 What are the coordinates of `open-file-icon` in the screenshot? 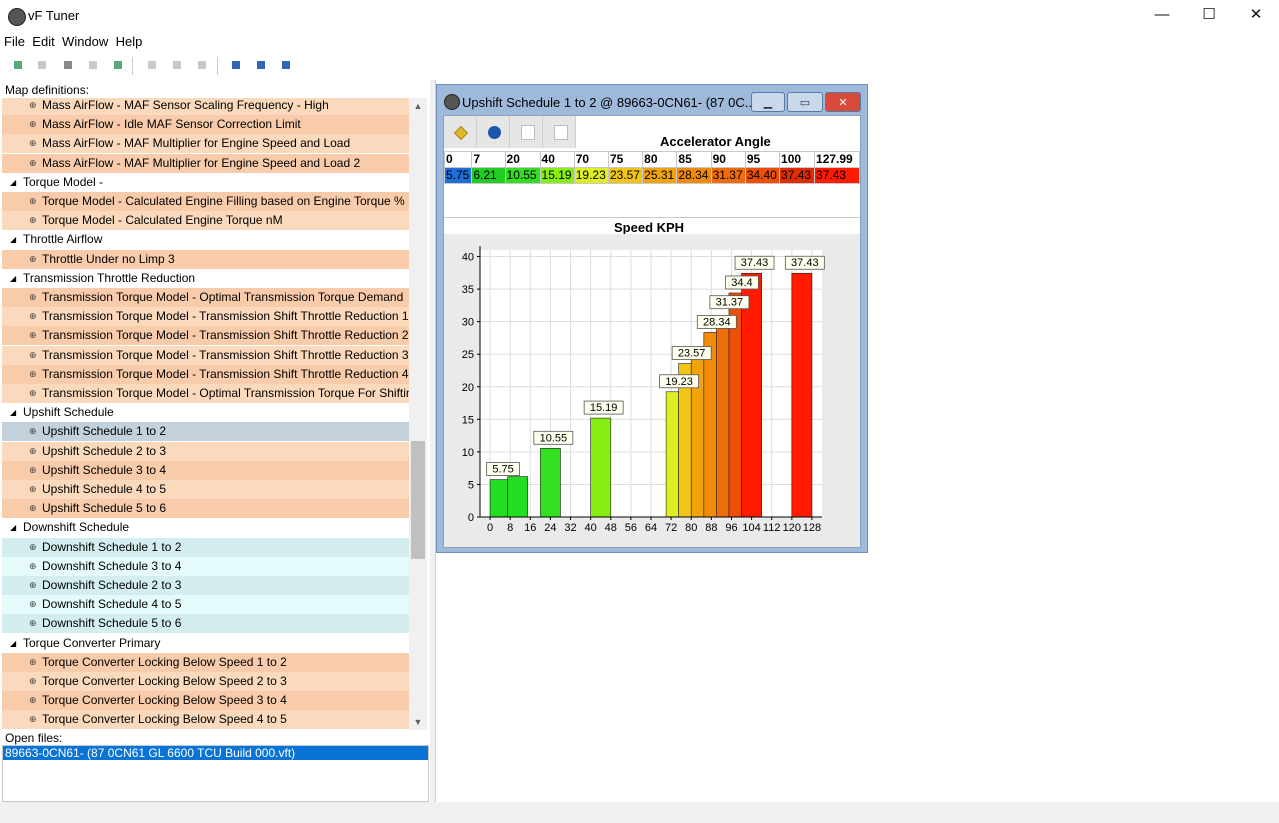 It's located at (18, 65).